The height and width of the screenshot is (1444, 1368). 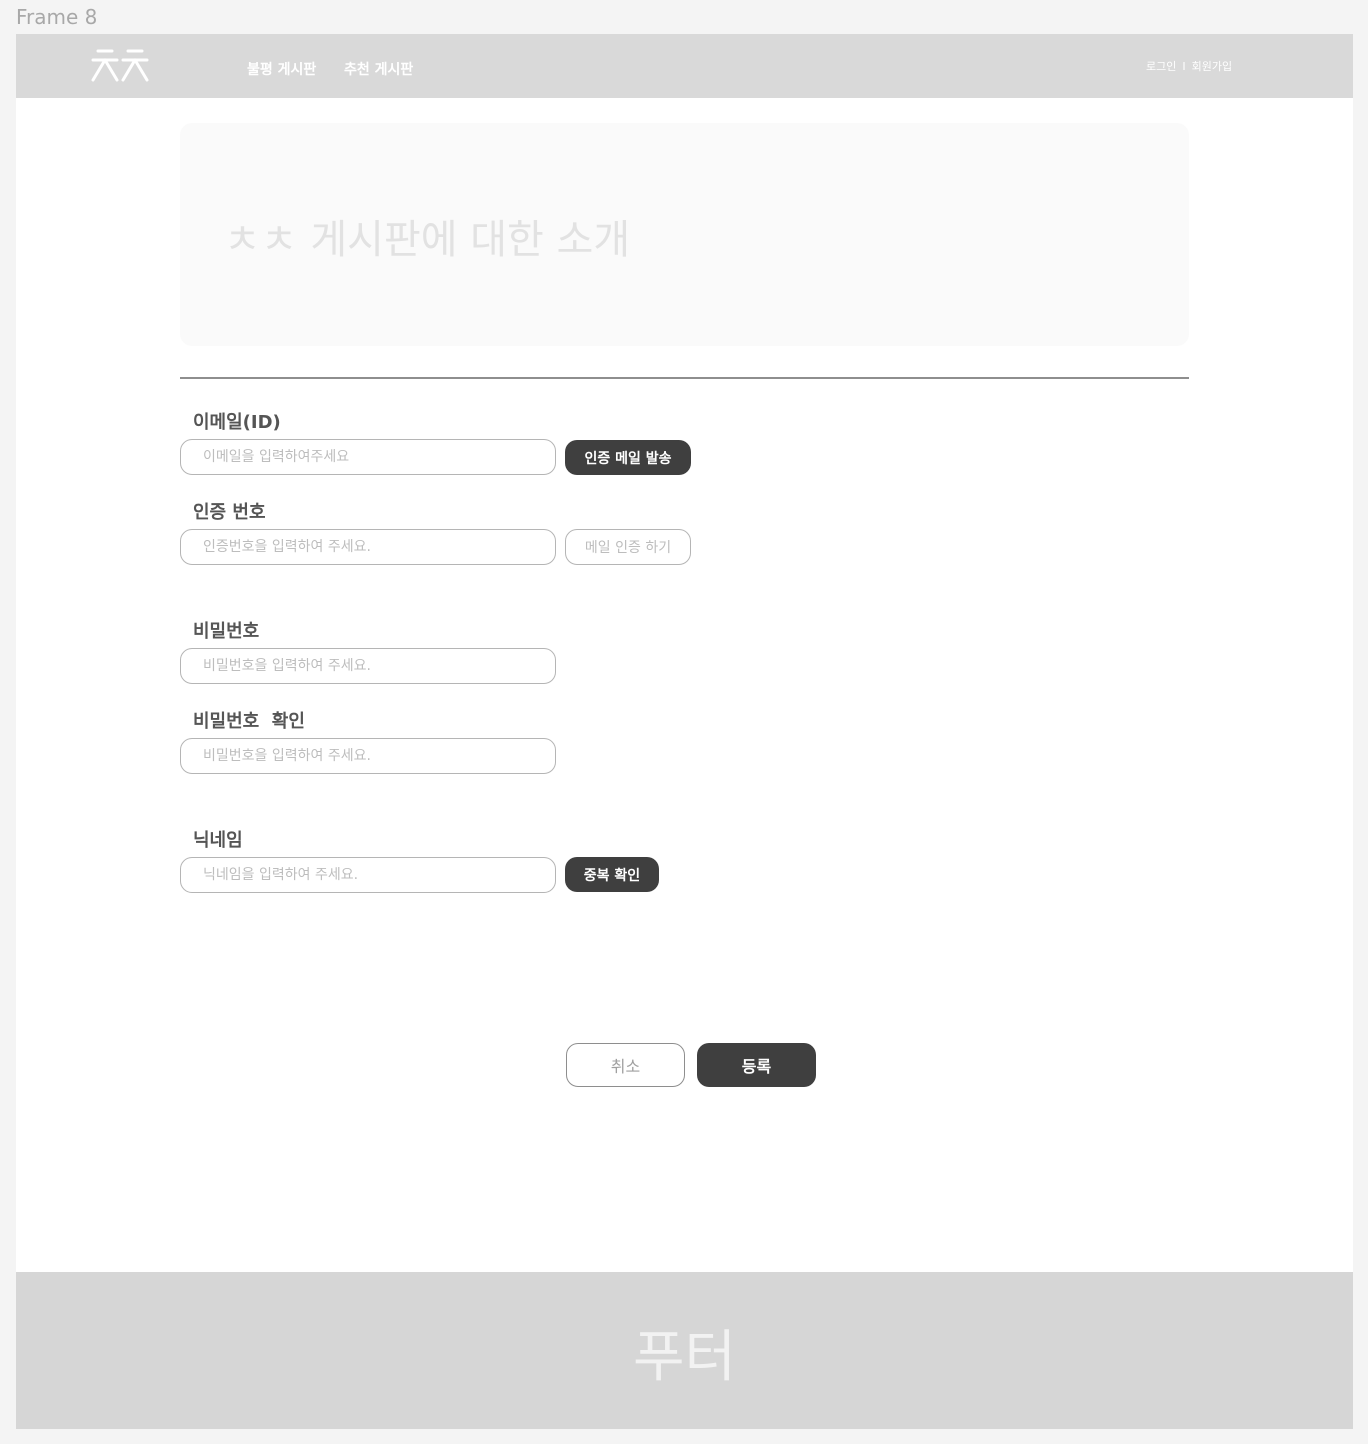 What do you see at coordinates (226, 631) in the screenshot?
I see `password-label: 비밀번호` at bounding box center [226, 631].